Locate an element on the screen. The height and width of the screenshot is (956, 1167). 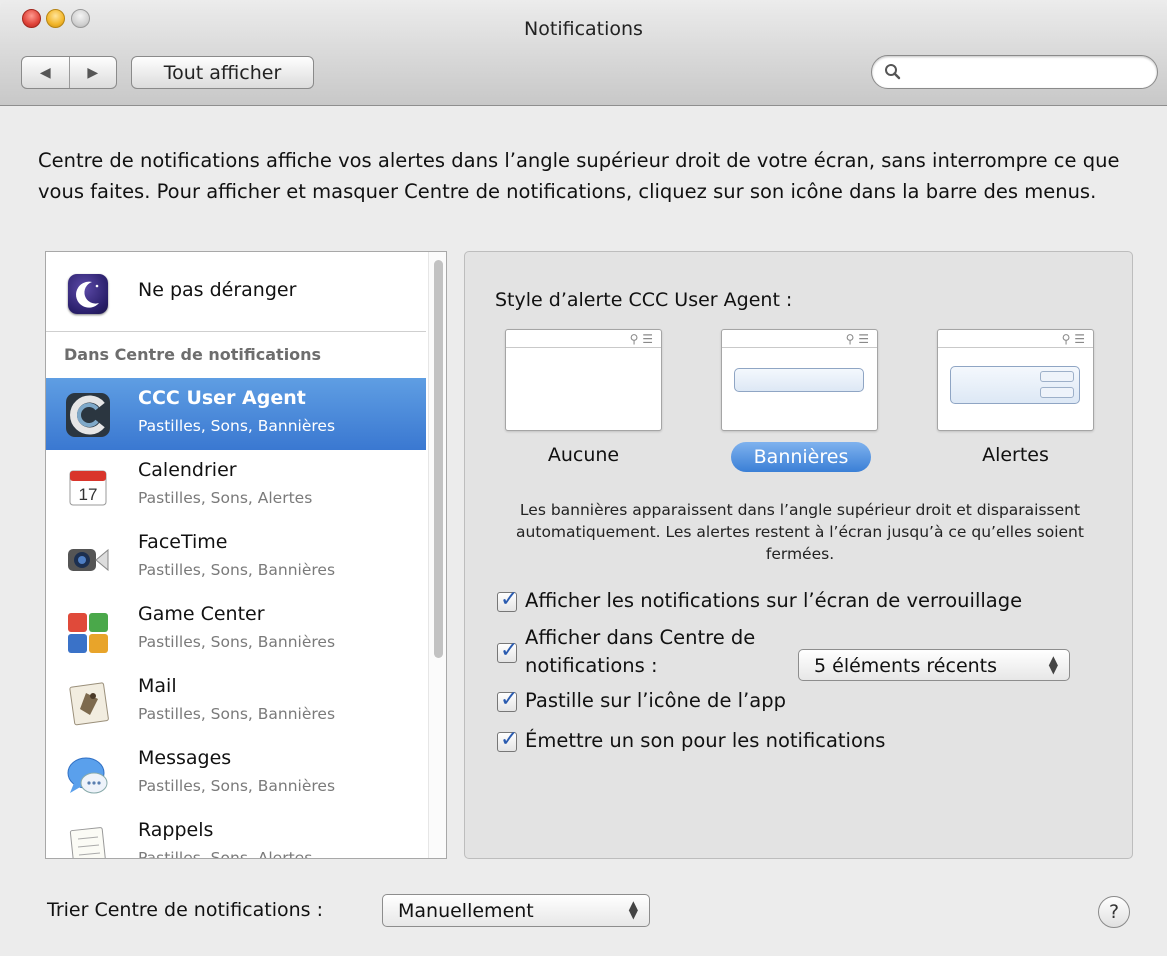
do-not-disturb-label: Ne pas déranger is located at coordinates (217, 290).